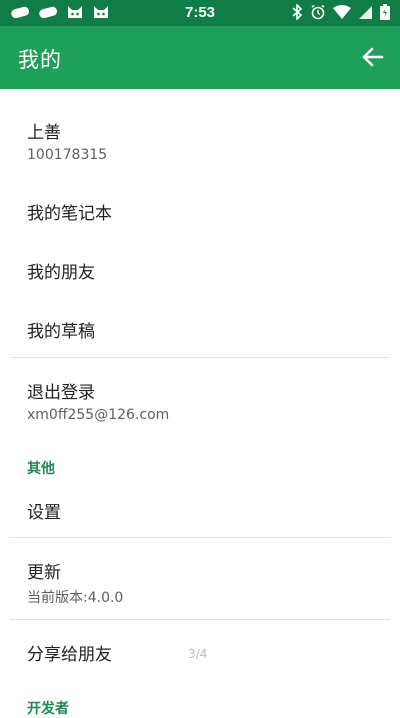 The height and width of the screenshot is (718, 400). What do you see at coordinates (44, 573) in the screenshot?
I see `update-label: 更新` at bounding box center [44, 573].